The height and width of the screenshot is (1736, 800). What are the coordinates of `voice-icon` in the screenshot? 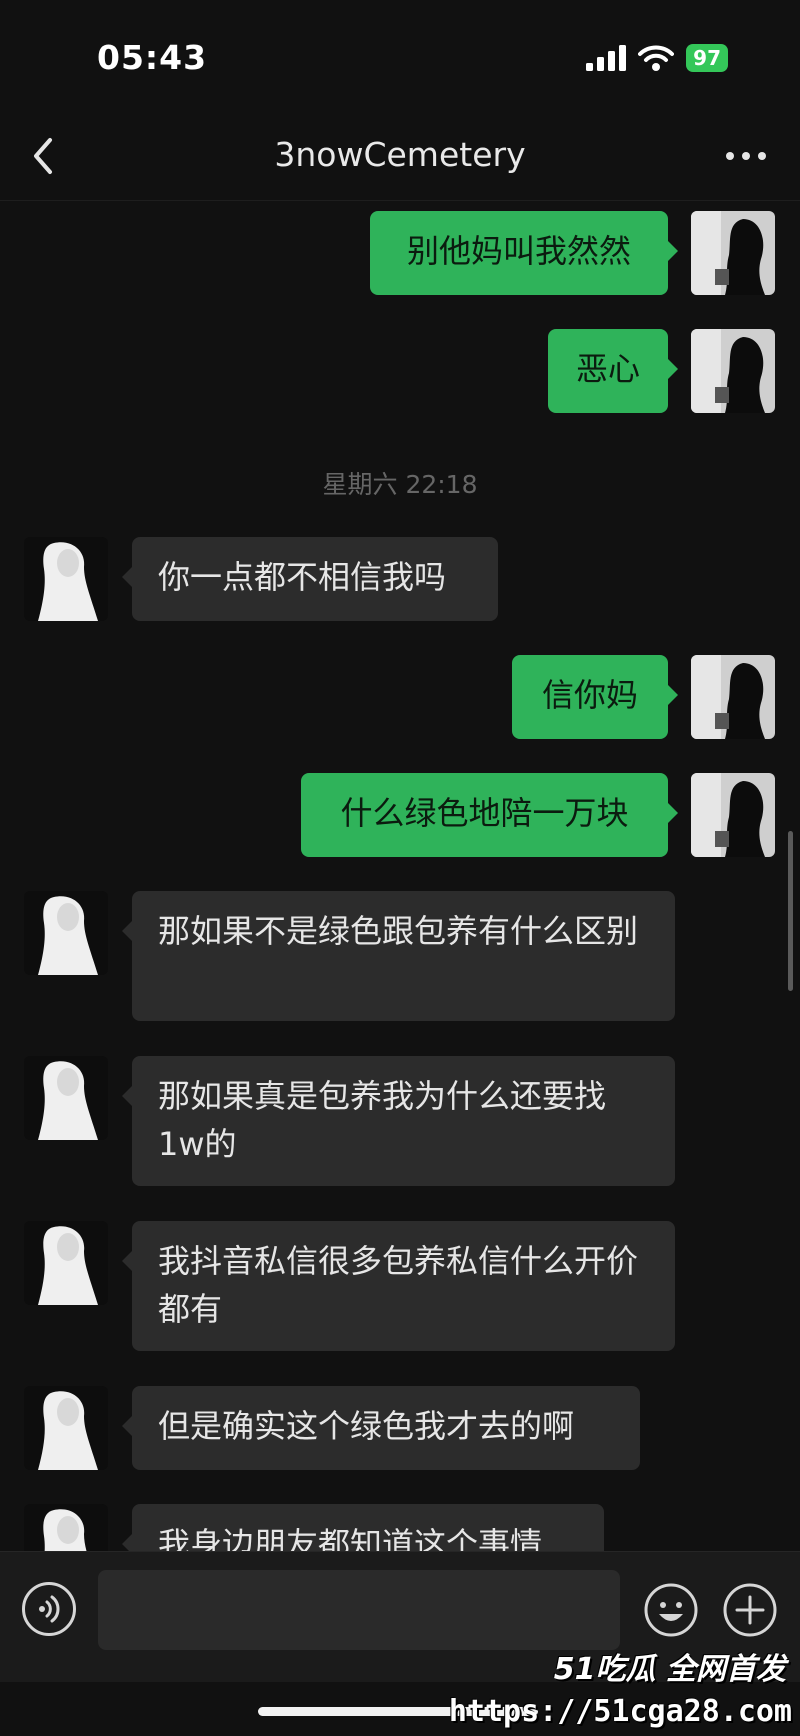 It's located at (49, 1609).